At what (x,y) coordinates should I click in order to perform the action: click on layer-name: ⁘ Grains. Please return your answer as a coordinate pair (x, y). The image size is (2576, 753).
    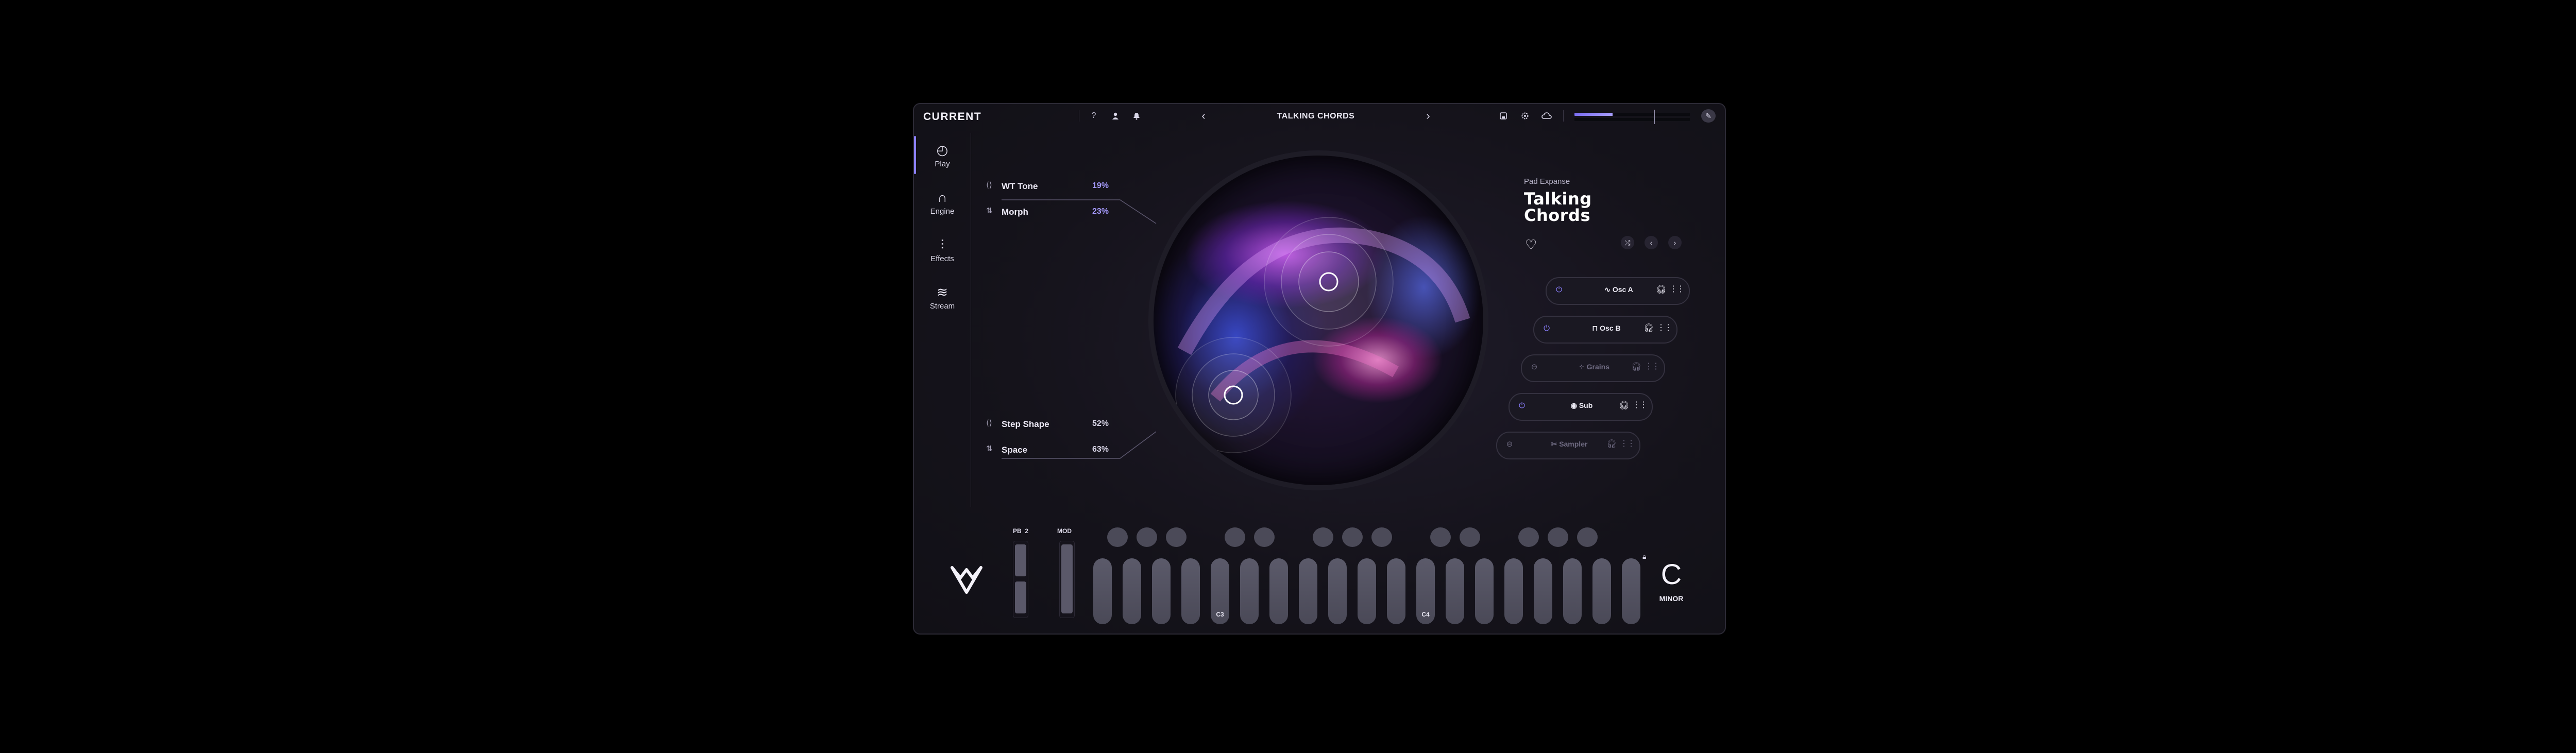
    Looking at the image, I should click on (1594, 367).